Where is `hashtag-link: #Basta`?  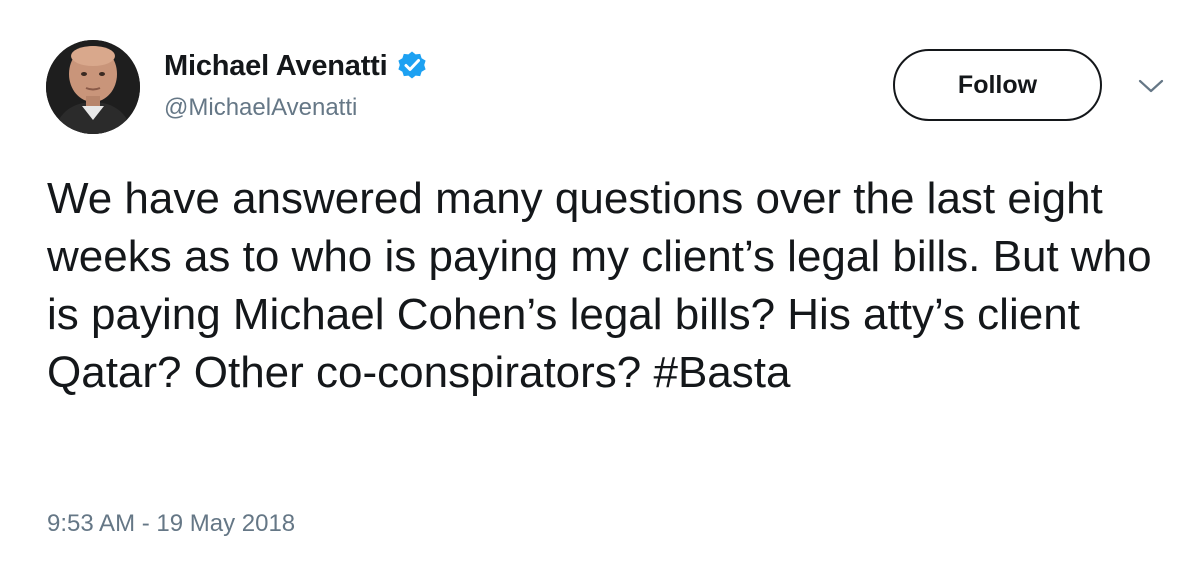 hashtag-link: #Basta is located at coordinates (721, 372).